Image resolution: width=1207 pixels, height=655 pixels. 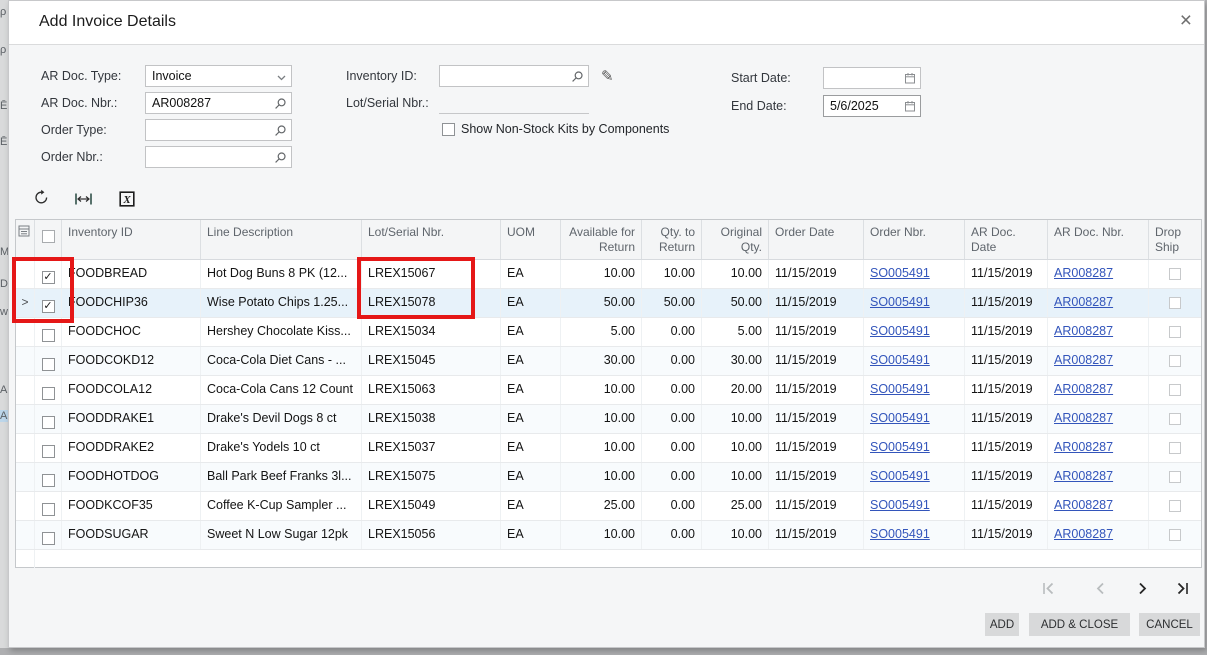 What do you see at coordinates (281, 239) in the screenshot?
I see `col-header-line-description: Line Description` at bounding box center [281, 239].